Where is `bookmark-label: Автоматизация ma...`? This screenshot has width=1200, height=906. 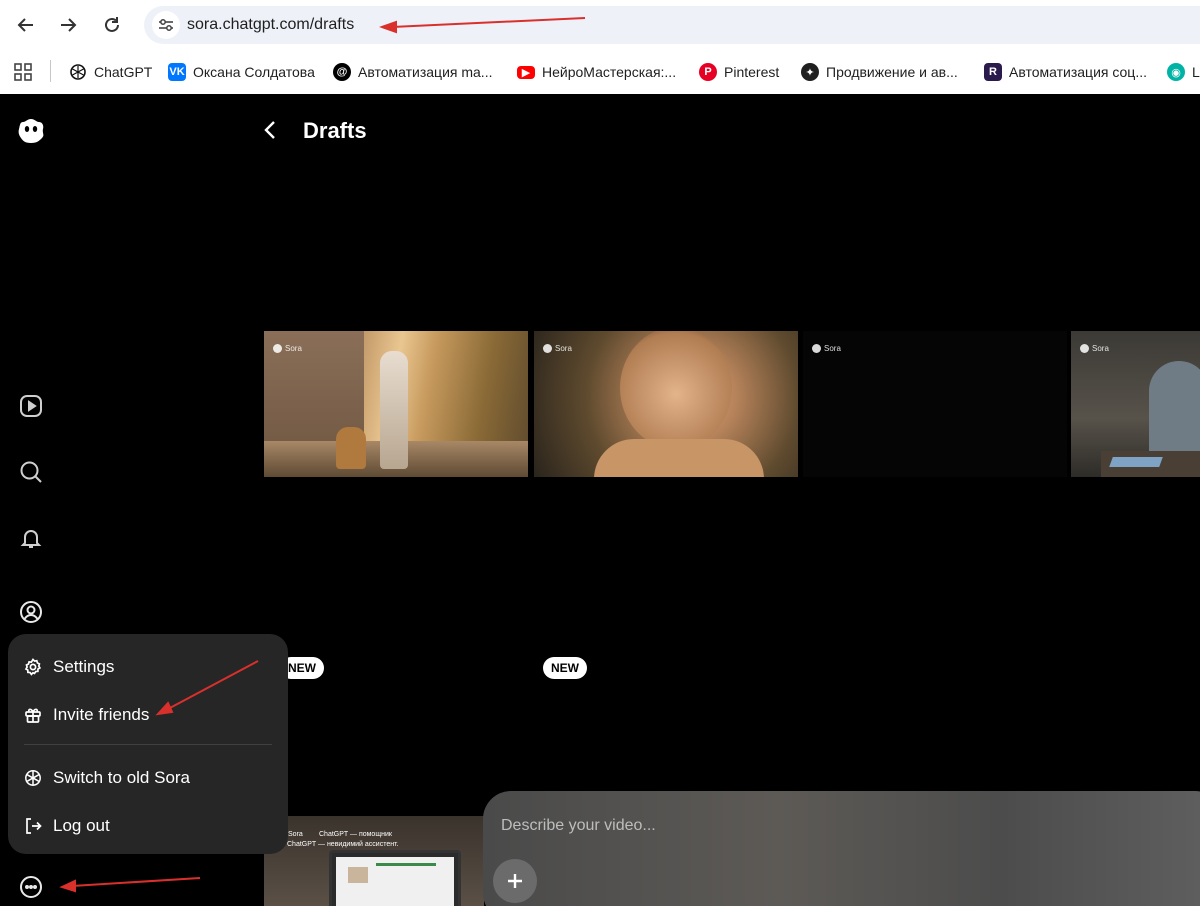 bookmark-label: Автоматизация ma... is located at coordinates (425, 72).